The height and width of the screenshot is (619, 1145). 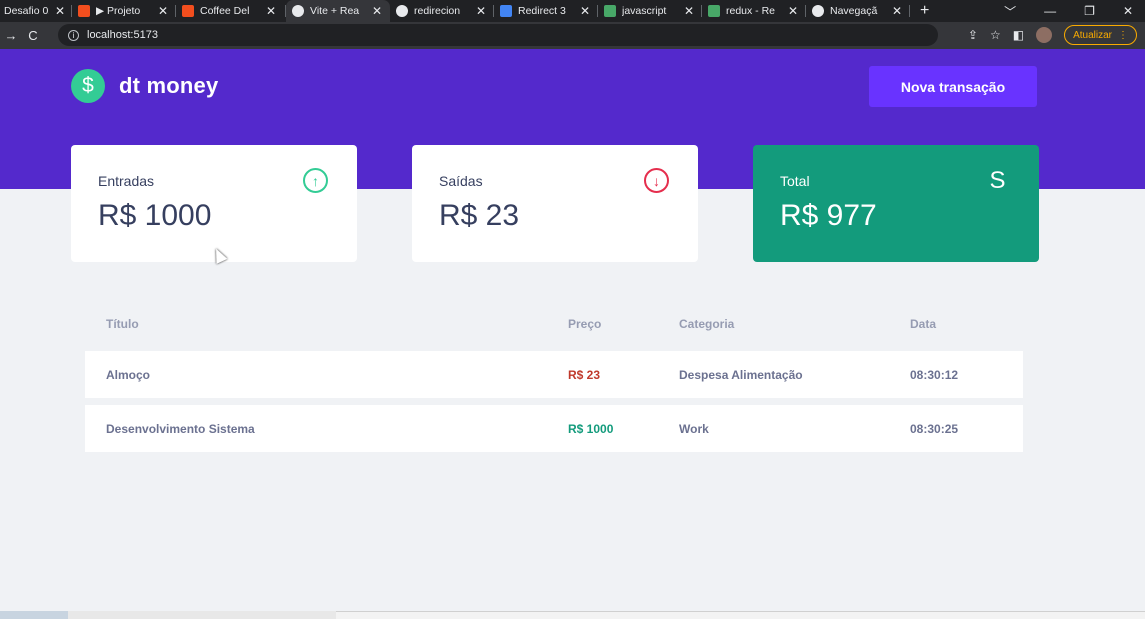 I want to click on taskbar, so click(x=572, y=615).